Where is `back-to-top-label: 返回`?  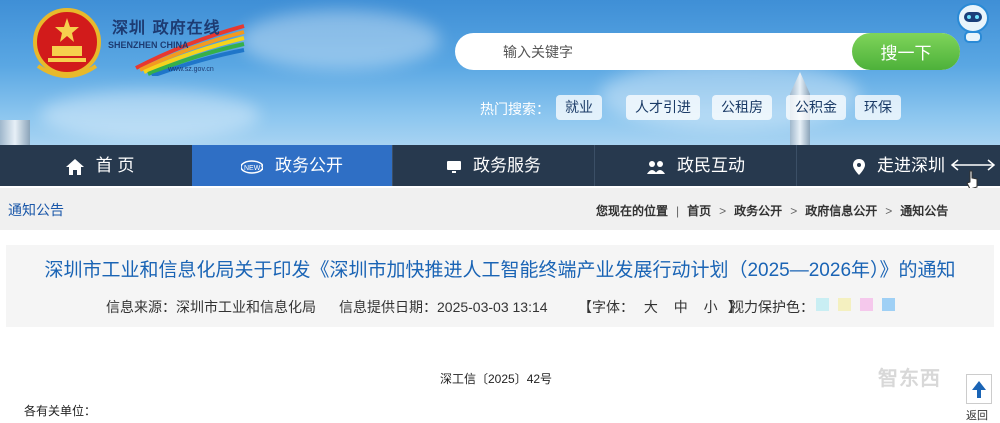
back-to-top-label: 返回 is located at coordinates (977, 416).